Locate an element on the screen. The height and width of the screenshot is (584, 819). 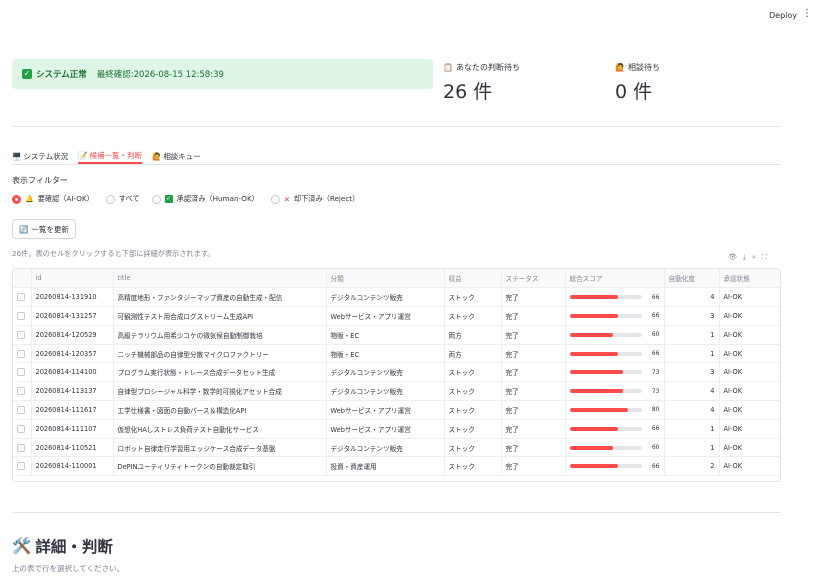
cell-title: 可観測性テスト用合成ログストリーム生成API is located at coordinates (220, 316).